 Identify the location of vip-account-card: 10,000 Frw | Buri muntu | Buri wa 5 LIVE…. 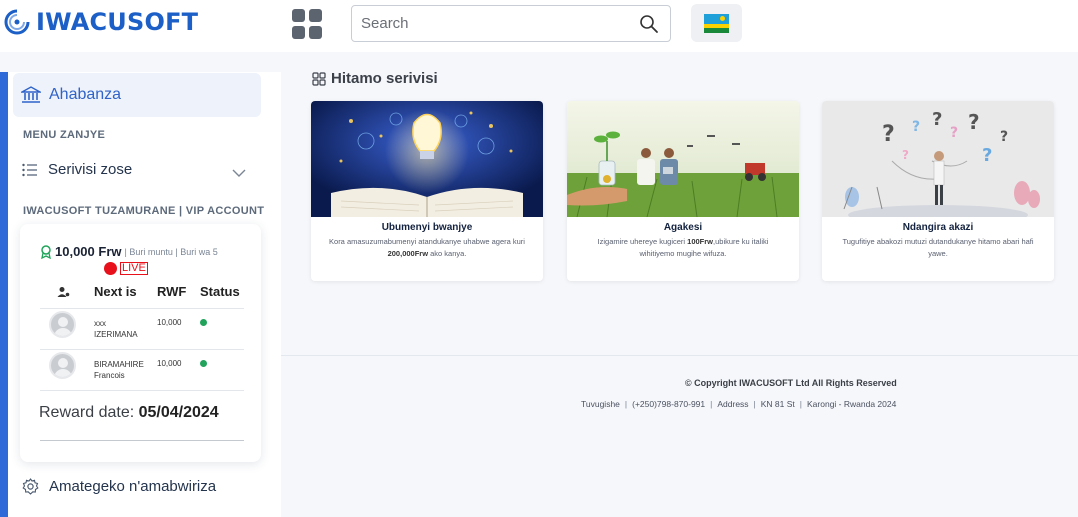
(140, 343).